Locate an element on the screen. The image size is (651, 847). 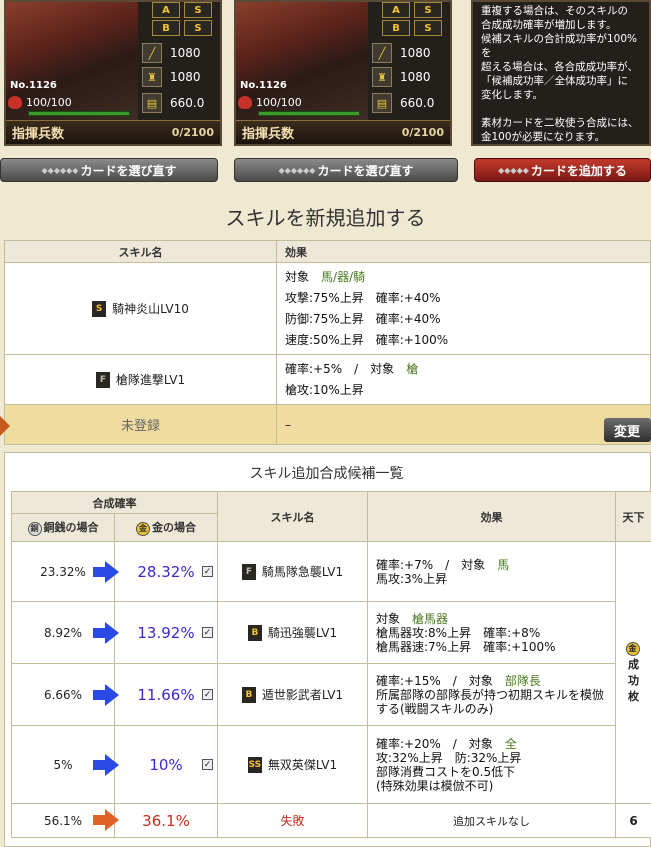
change-button: 変更 is located at coordinates (627, 430).